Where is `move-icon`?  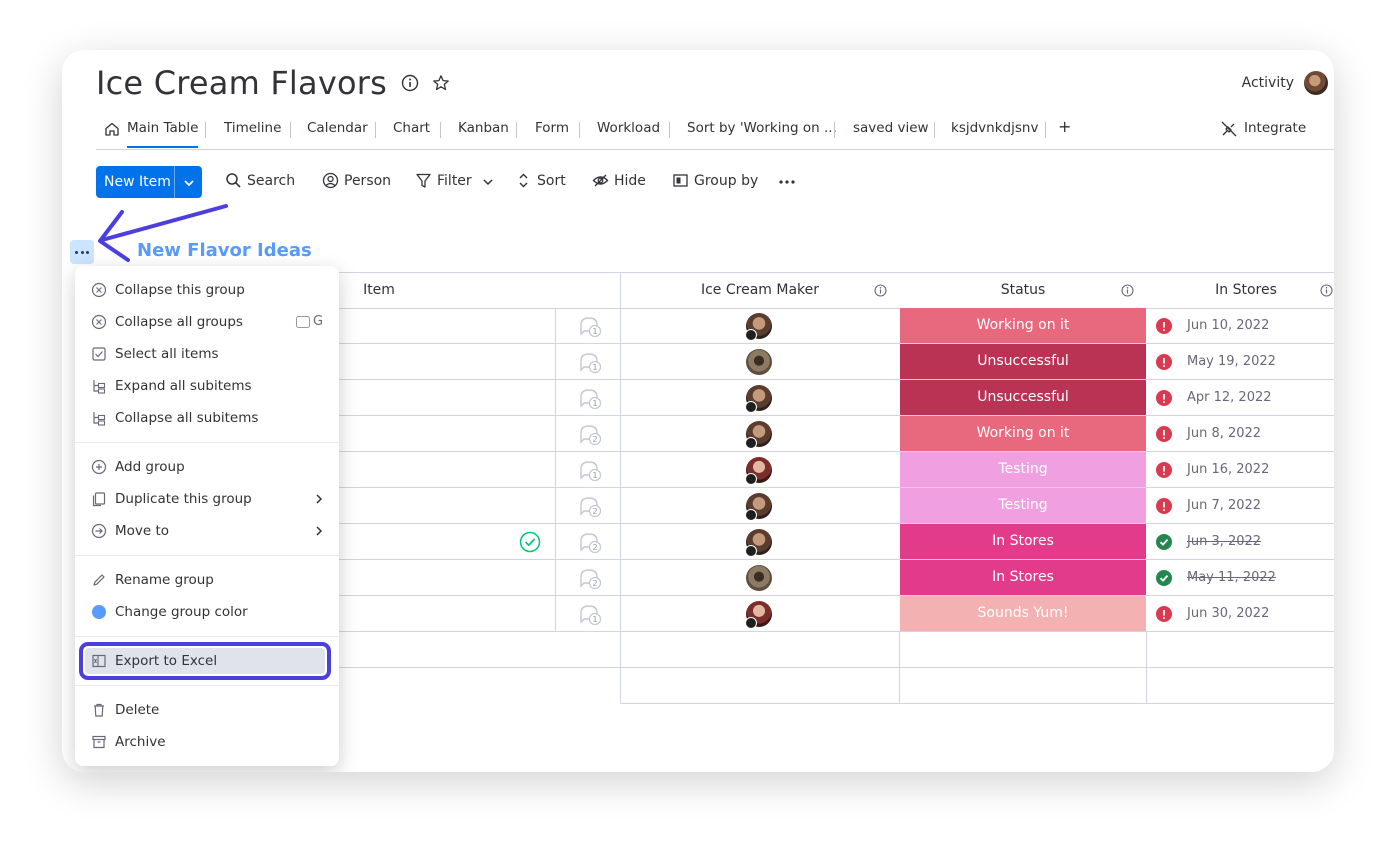
move-icon is located at coordinates (99, 531).